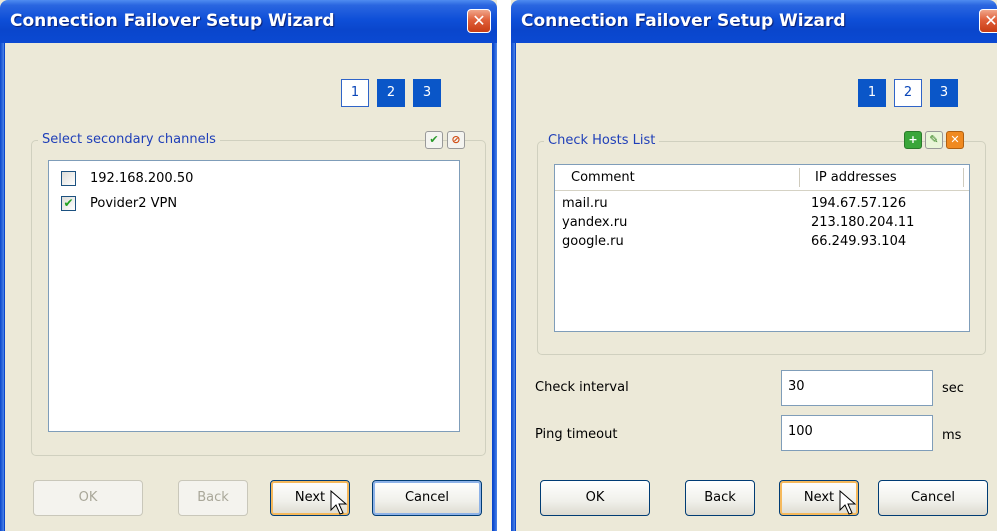  Describe the element at coordinates (142, 178) in the screenshot. I see `channel-label: 192.168.200.50` at that location.